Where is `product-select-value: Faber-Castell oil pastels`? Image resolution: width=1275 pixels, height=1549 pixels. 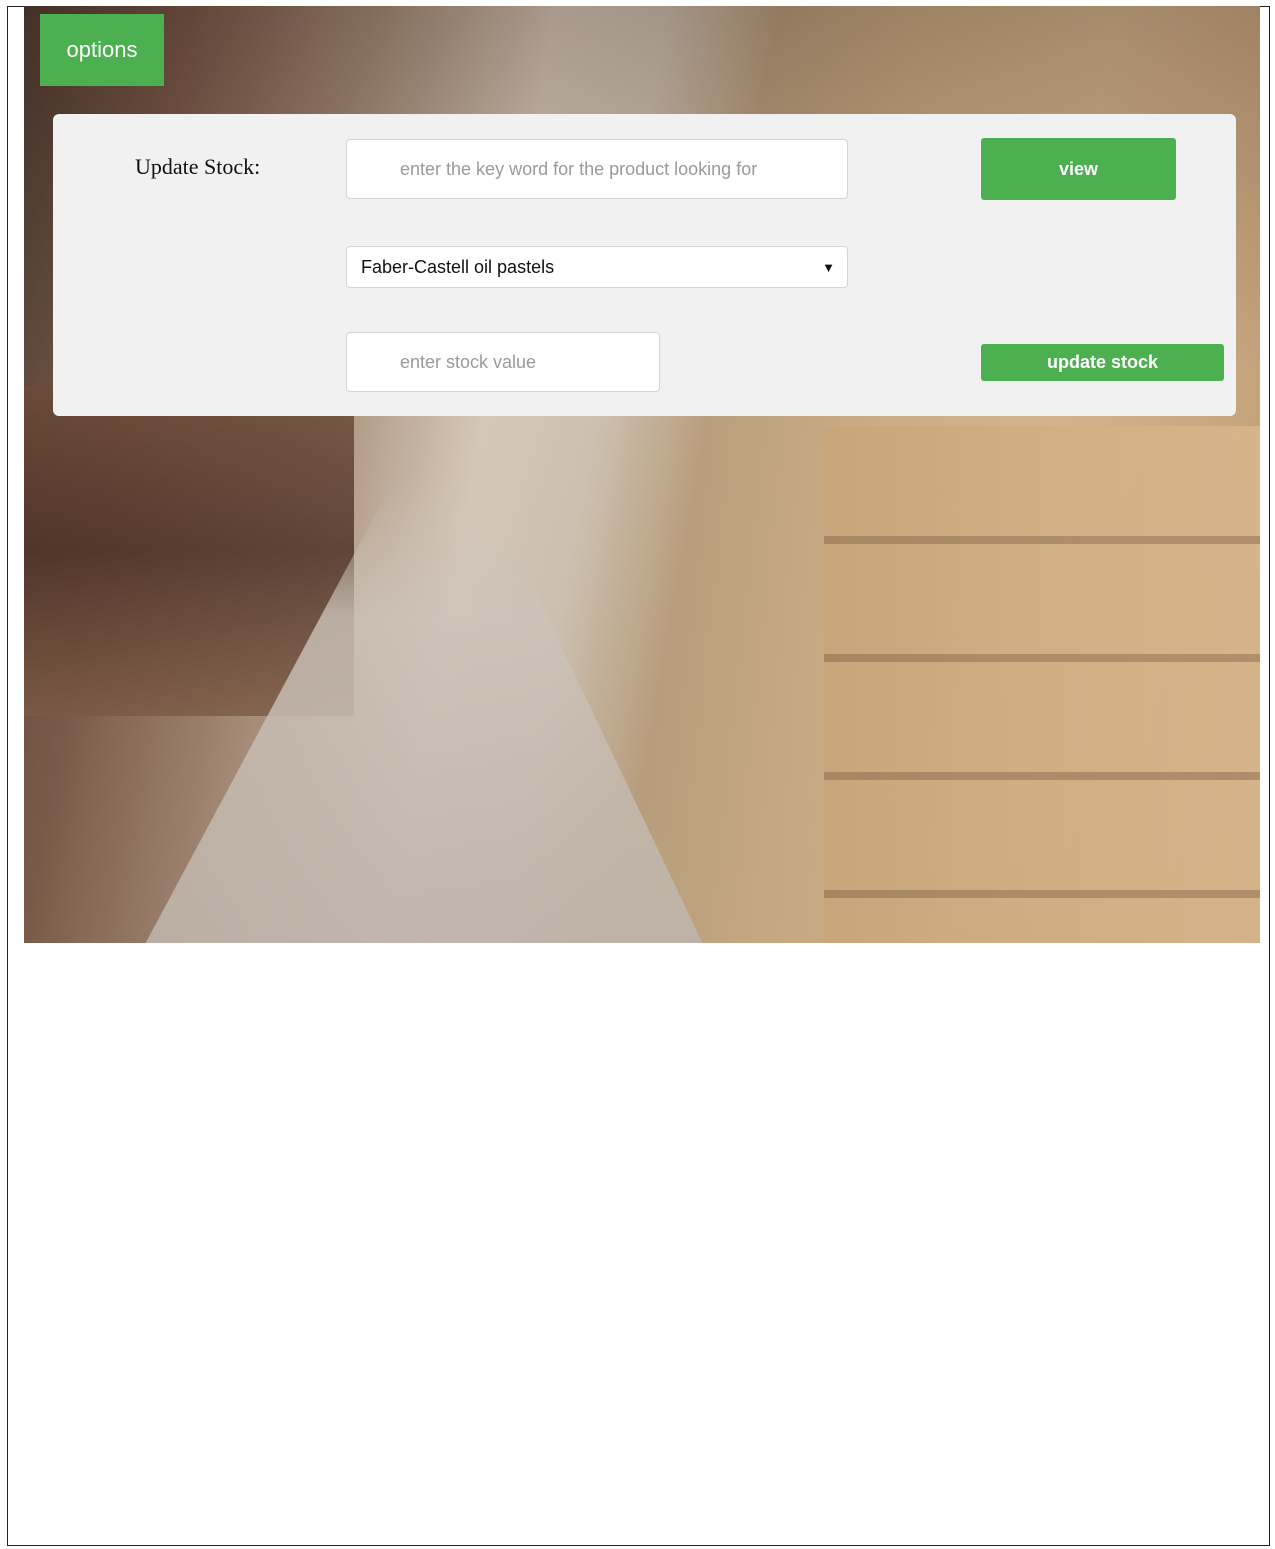
product-select-value: Faber-Castell oil pastels is located at coordinates (458, 266).